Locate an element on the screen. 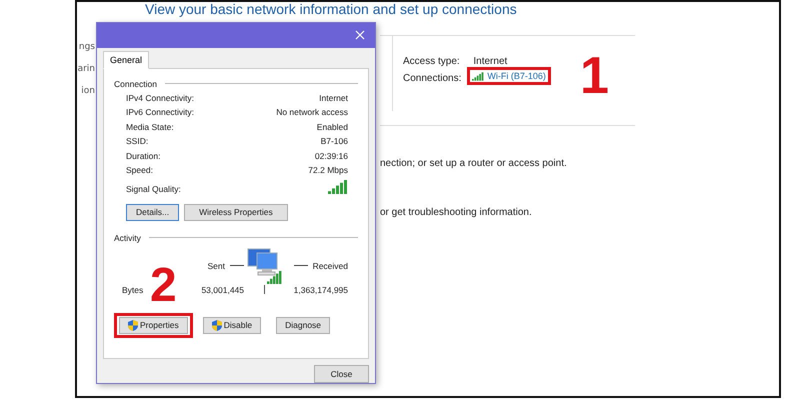  dialog-tab: General is located at coordinates (126, 59).